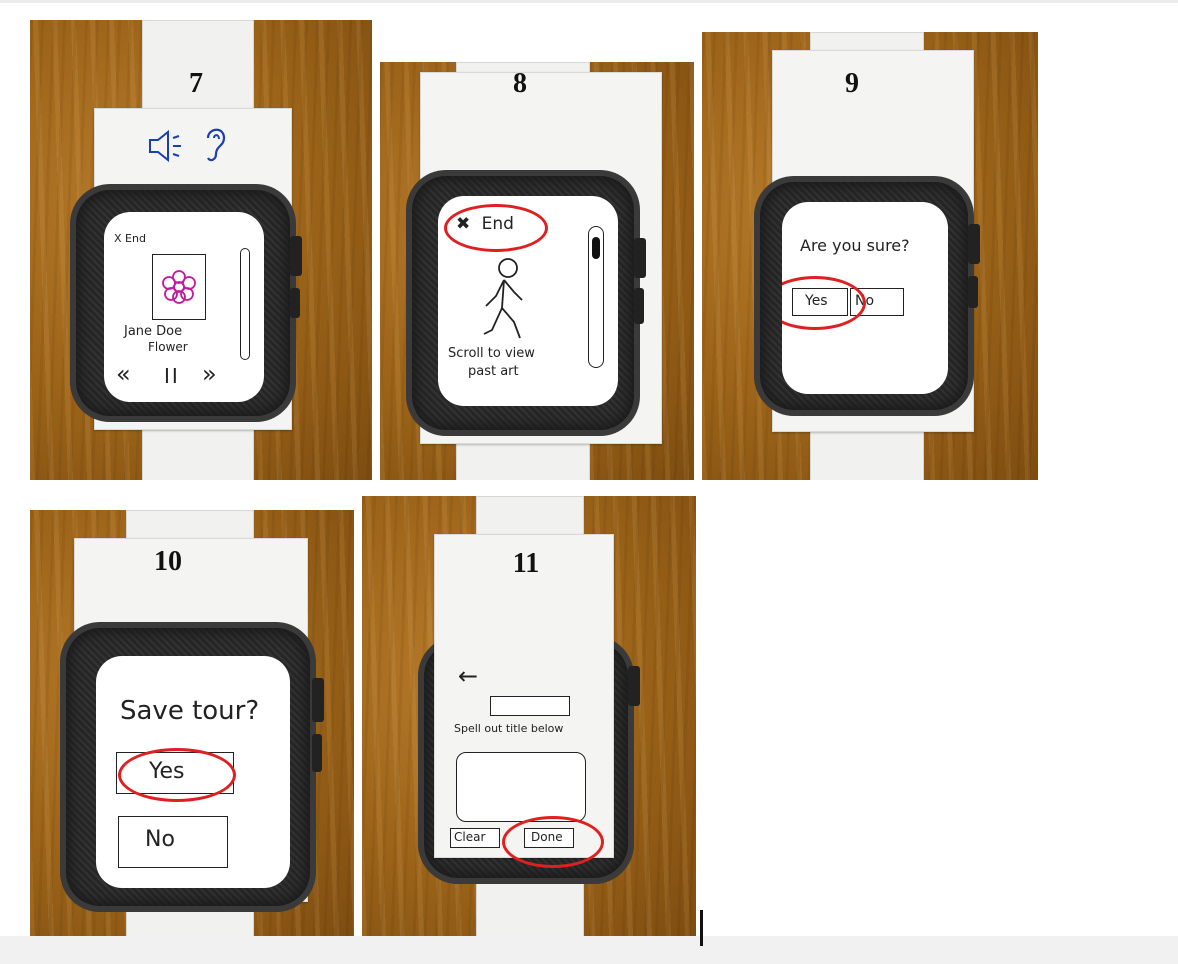  Describe the element at coordinates (168, 347) in the screenshot. I see `artwork-title: Flower` at that location.